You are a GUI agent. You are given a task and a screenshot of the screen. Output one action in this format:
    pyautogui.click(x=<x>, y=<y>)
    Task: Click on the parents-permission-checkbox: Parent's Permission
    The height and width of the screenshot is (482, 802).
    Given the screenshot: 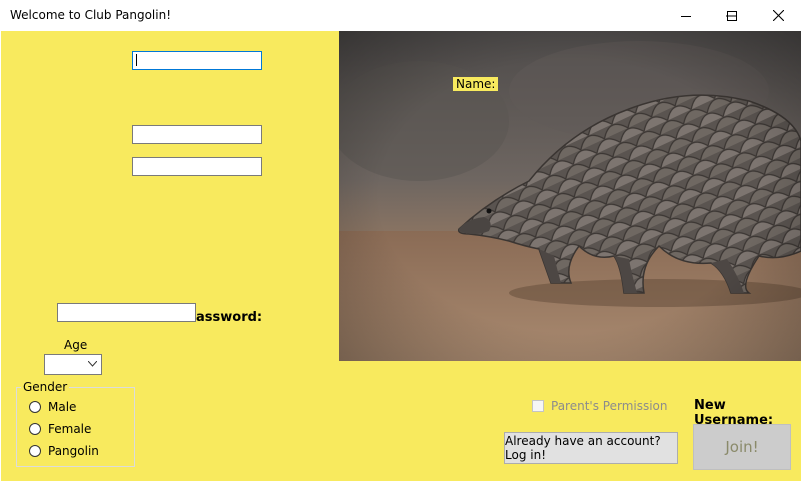 What is the action you would take?
    pyautogui.click(x=600, y=406)
    